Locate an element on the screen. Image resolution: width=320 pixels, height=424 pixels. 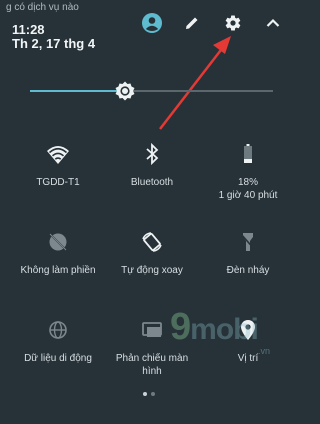
brightness-thumb is located at coordinates (125, 91).